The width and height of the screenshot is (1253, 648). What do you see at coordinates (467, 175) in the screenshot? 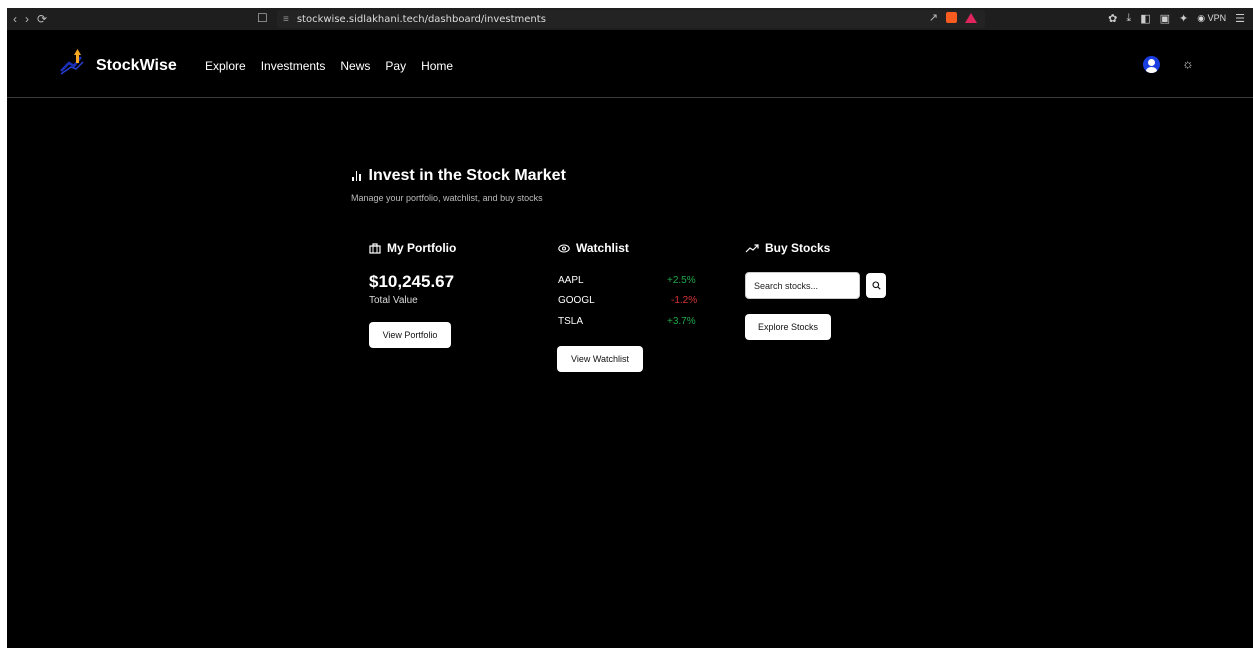
I see `page-title-text: Invest in the Stock Market` at bounding box center [467, 175].